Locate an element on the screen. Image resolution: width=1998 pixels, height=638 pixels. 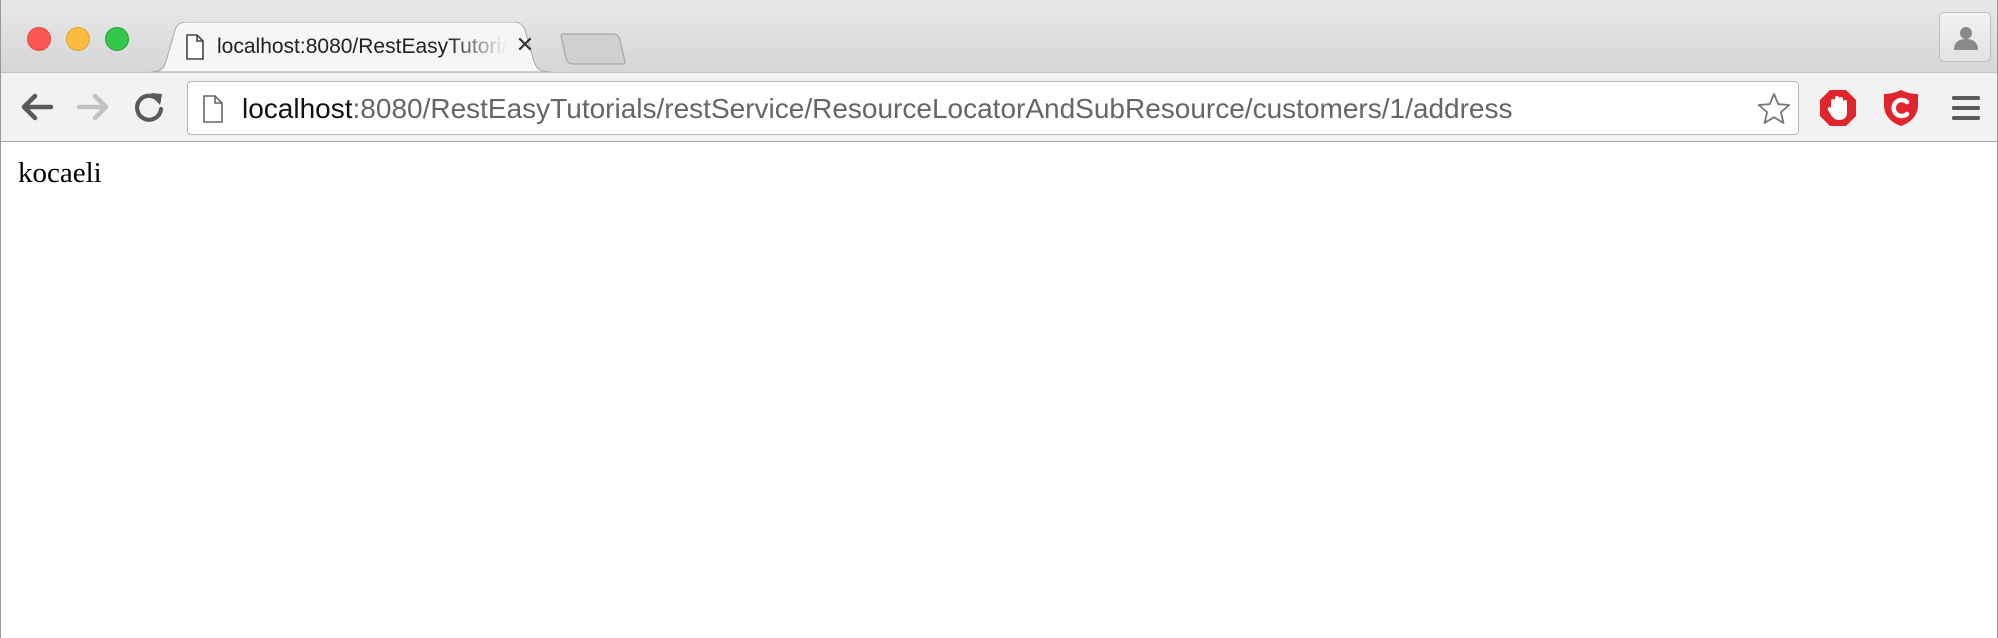
star-icon is located at coordinates (1774, 109).